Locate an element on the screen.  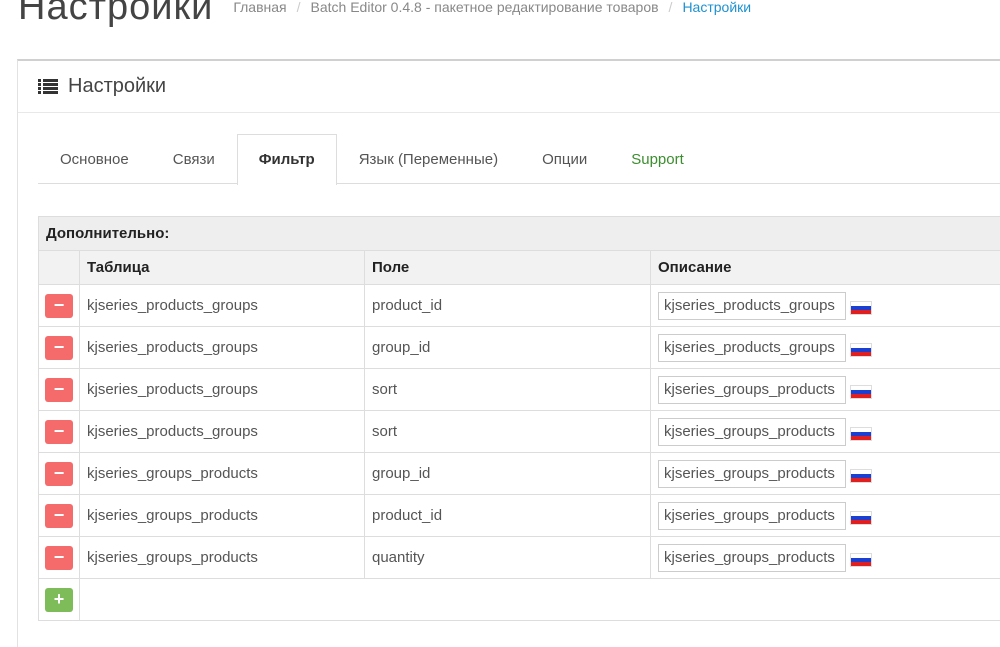
table-row: − kjseries_groups_products quantity is located at coordinates (519, 557).